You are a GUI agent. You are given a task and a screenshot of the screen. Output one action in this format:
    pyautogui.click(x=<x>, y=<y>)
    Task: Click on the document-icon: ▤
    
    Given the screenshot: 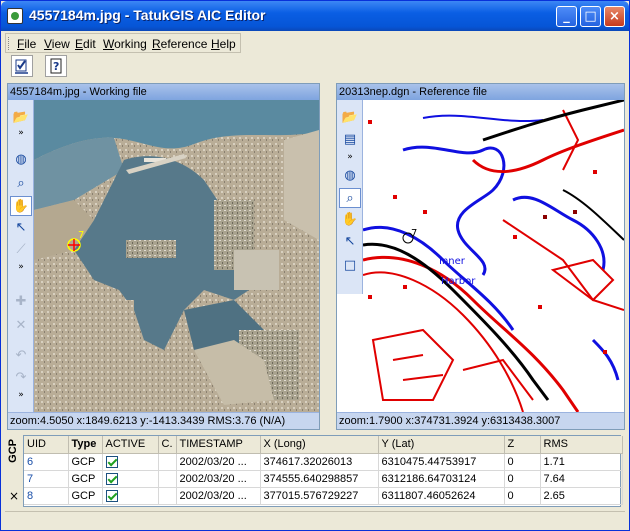 What is the action you would take?
    pyautogui.click(x=350, y=140)
    